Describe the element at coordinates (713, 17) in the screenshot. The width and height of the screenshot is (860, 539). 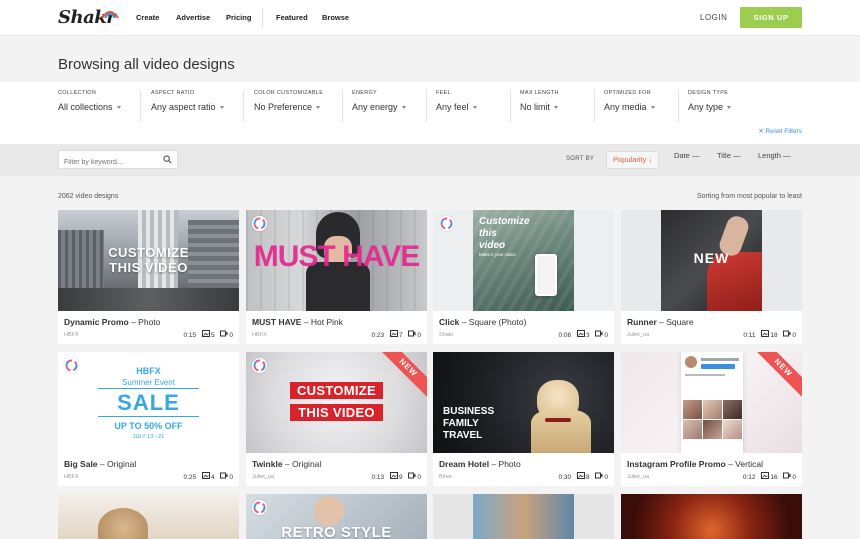
I see `login-link: LOGIN` at that location.